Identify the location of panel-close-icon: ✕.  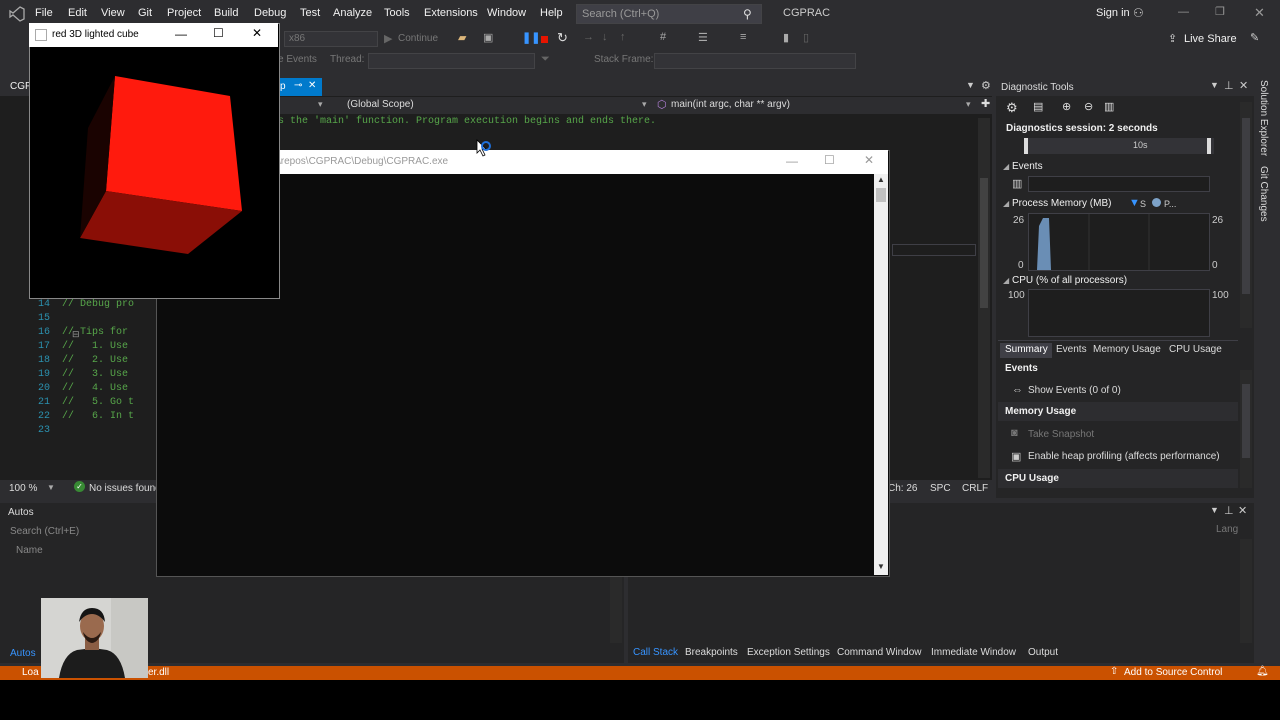
(1243, 85).